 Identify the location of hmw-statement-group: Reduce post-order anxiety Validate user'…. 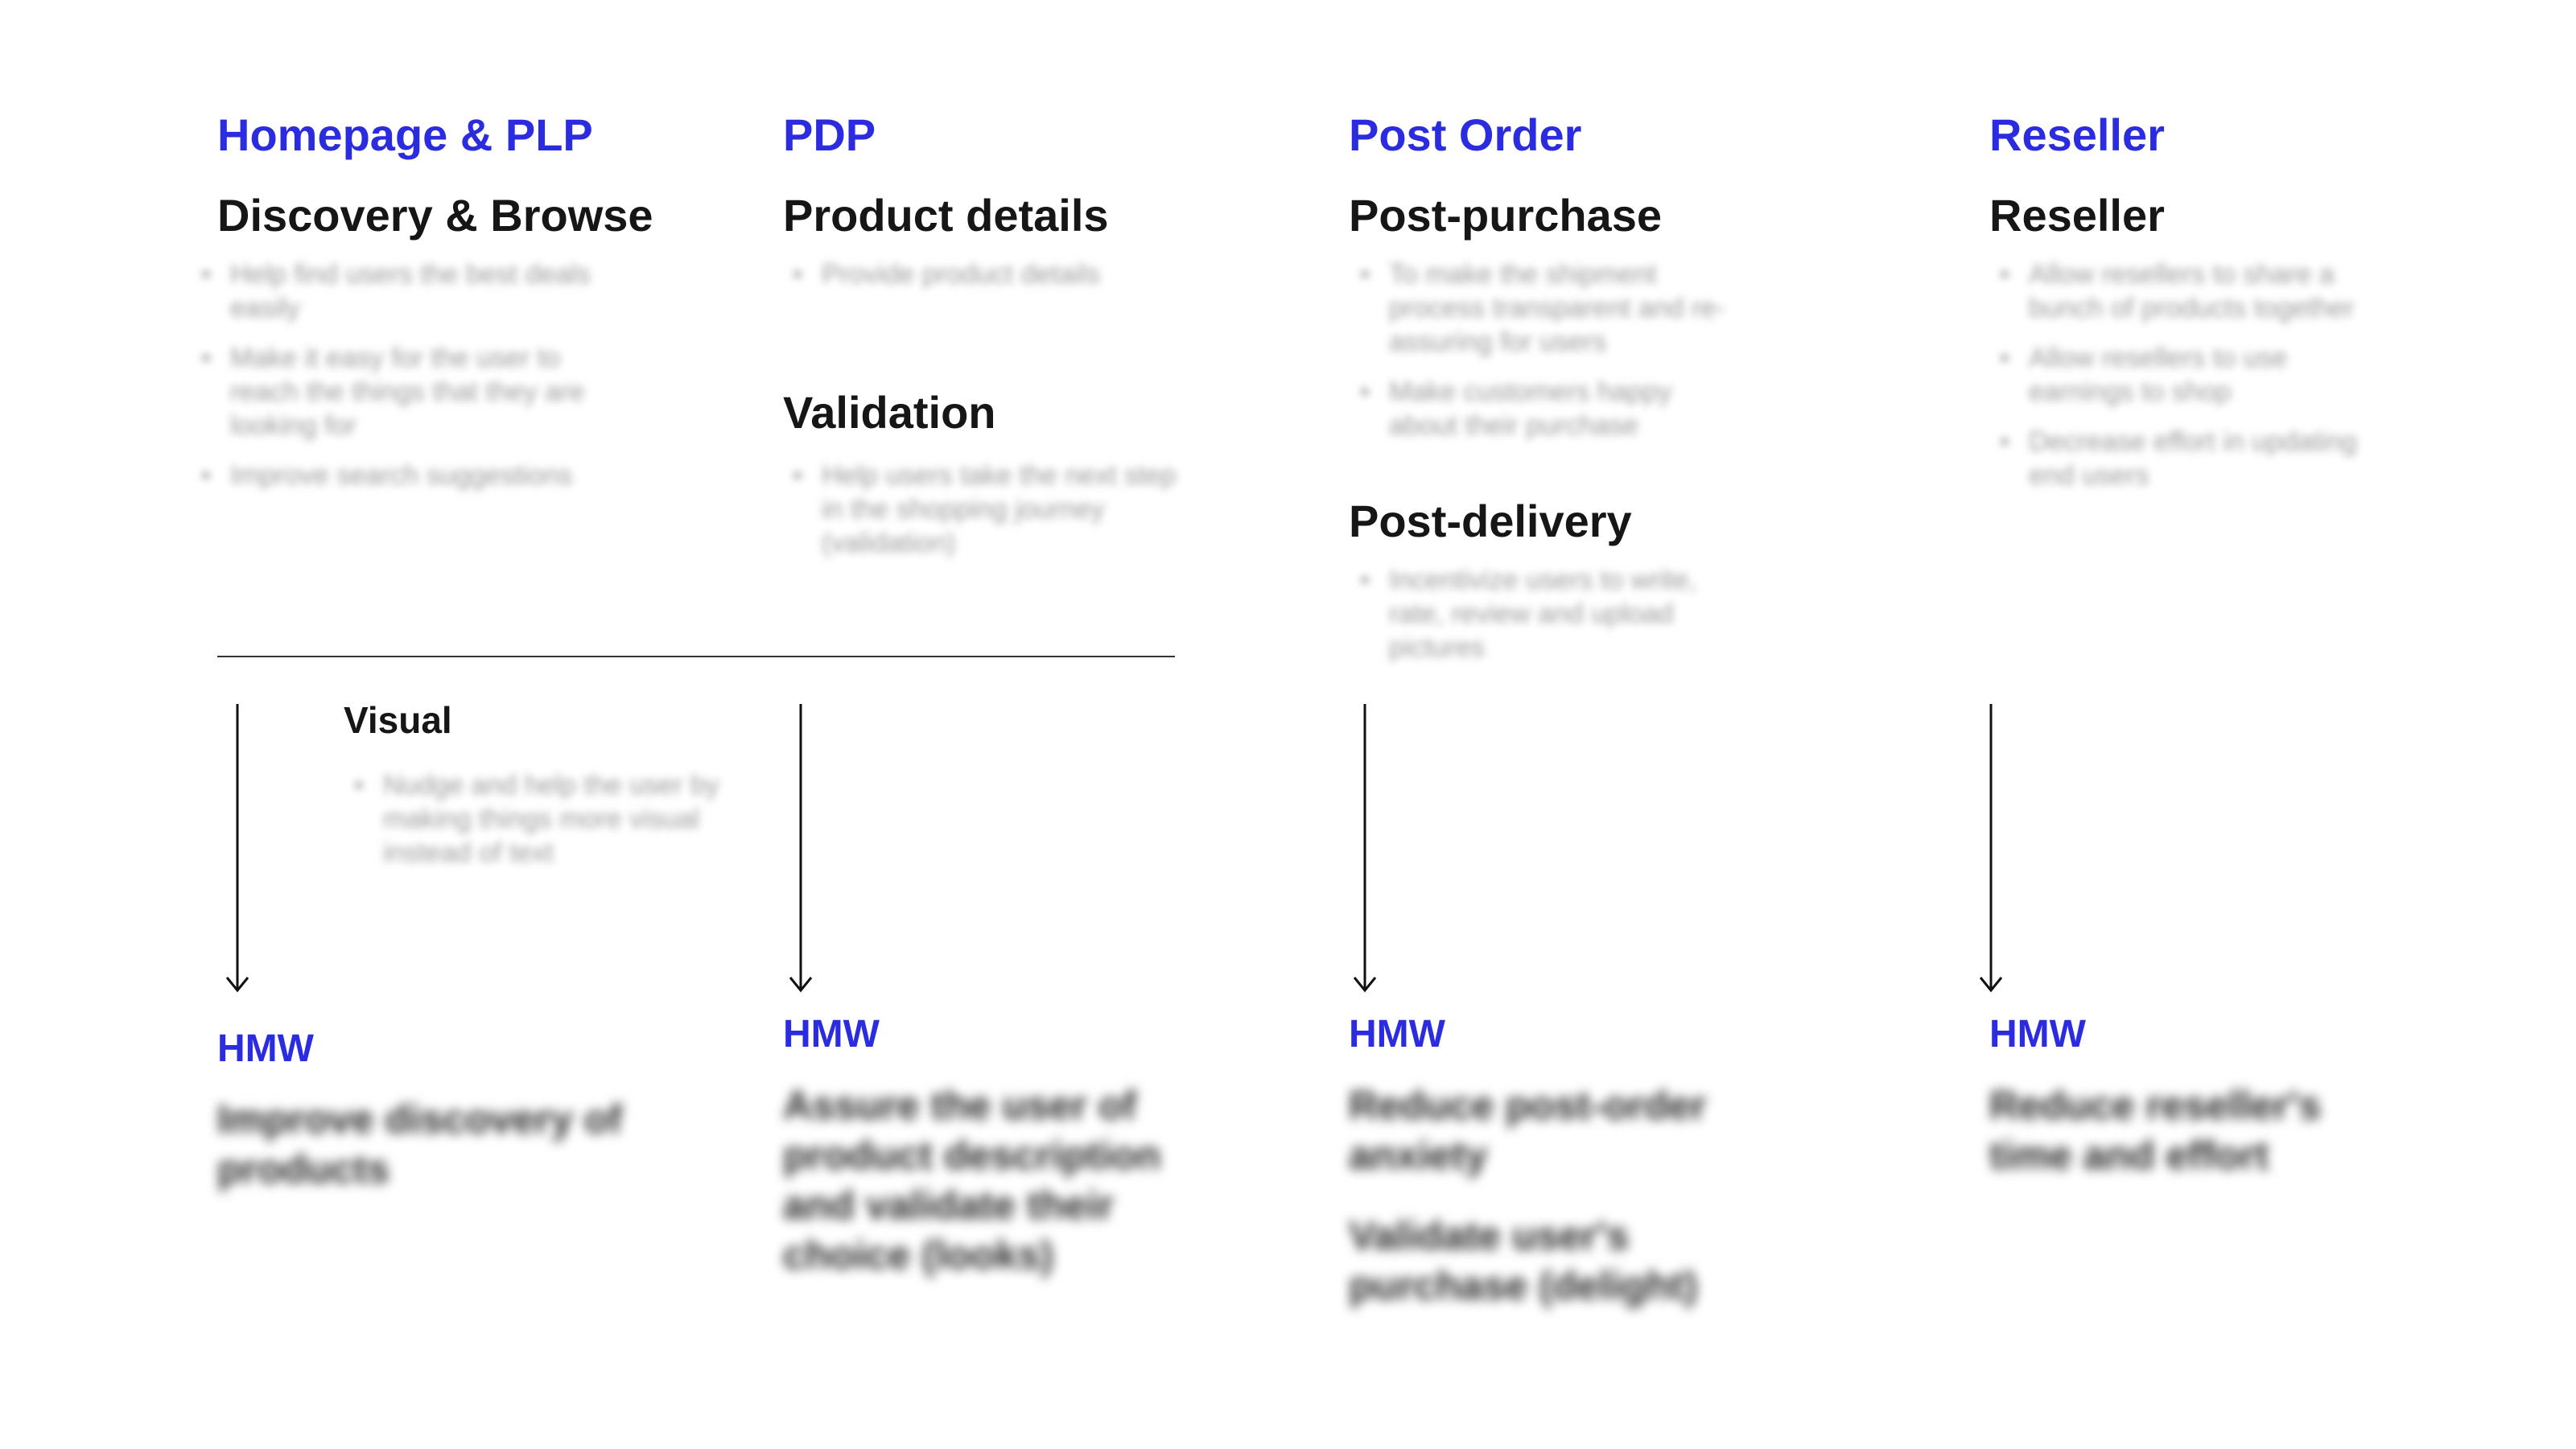
(1550, 1211).